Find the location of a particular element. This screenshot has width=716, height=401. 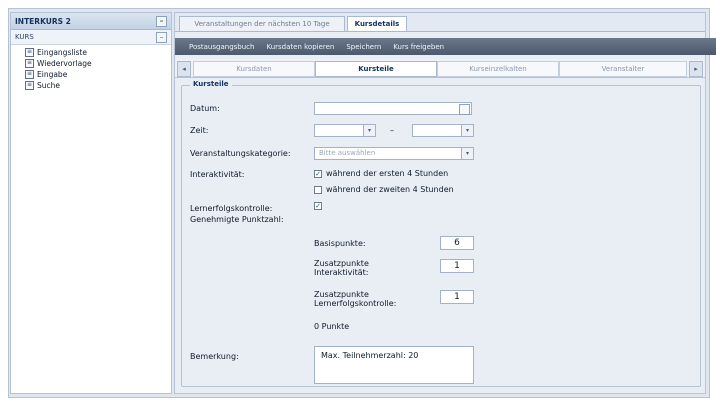

sidebar-header: INTERKURS 2 – is located at coordinates (91, 21).